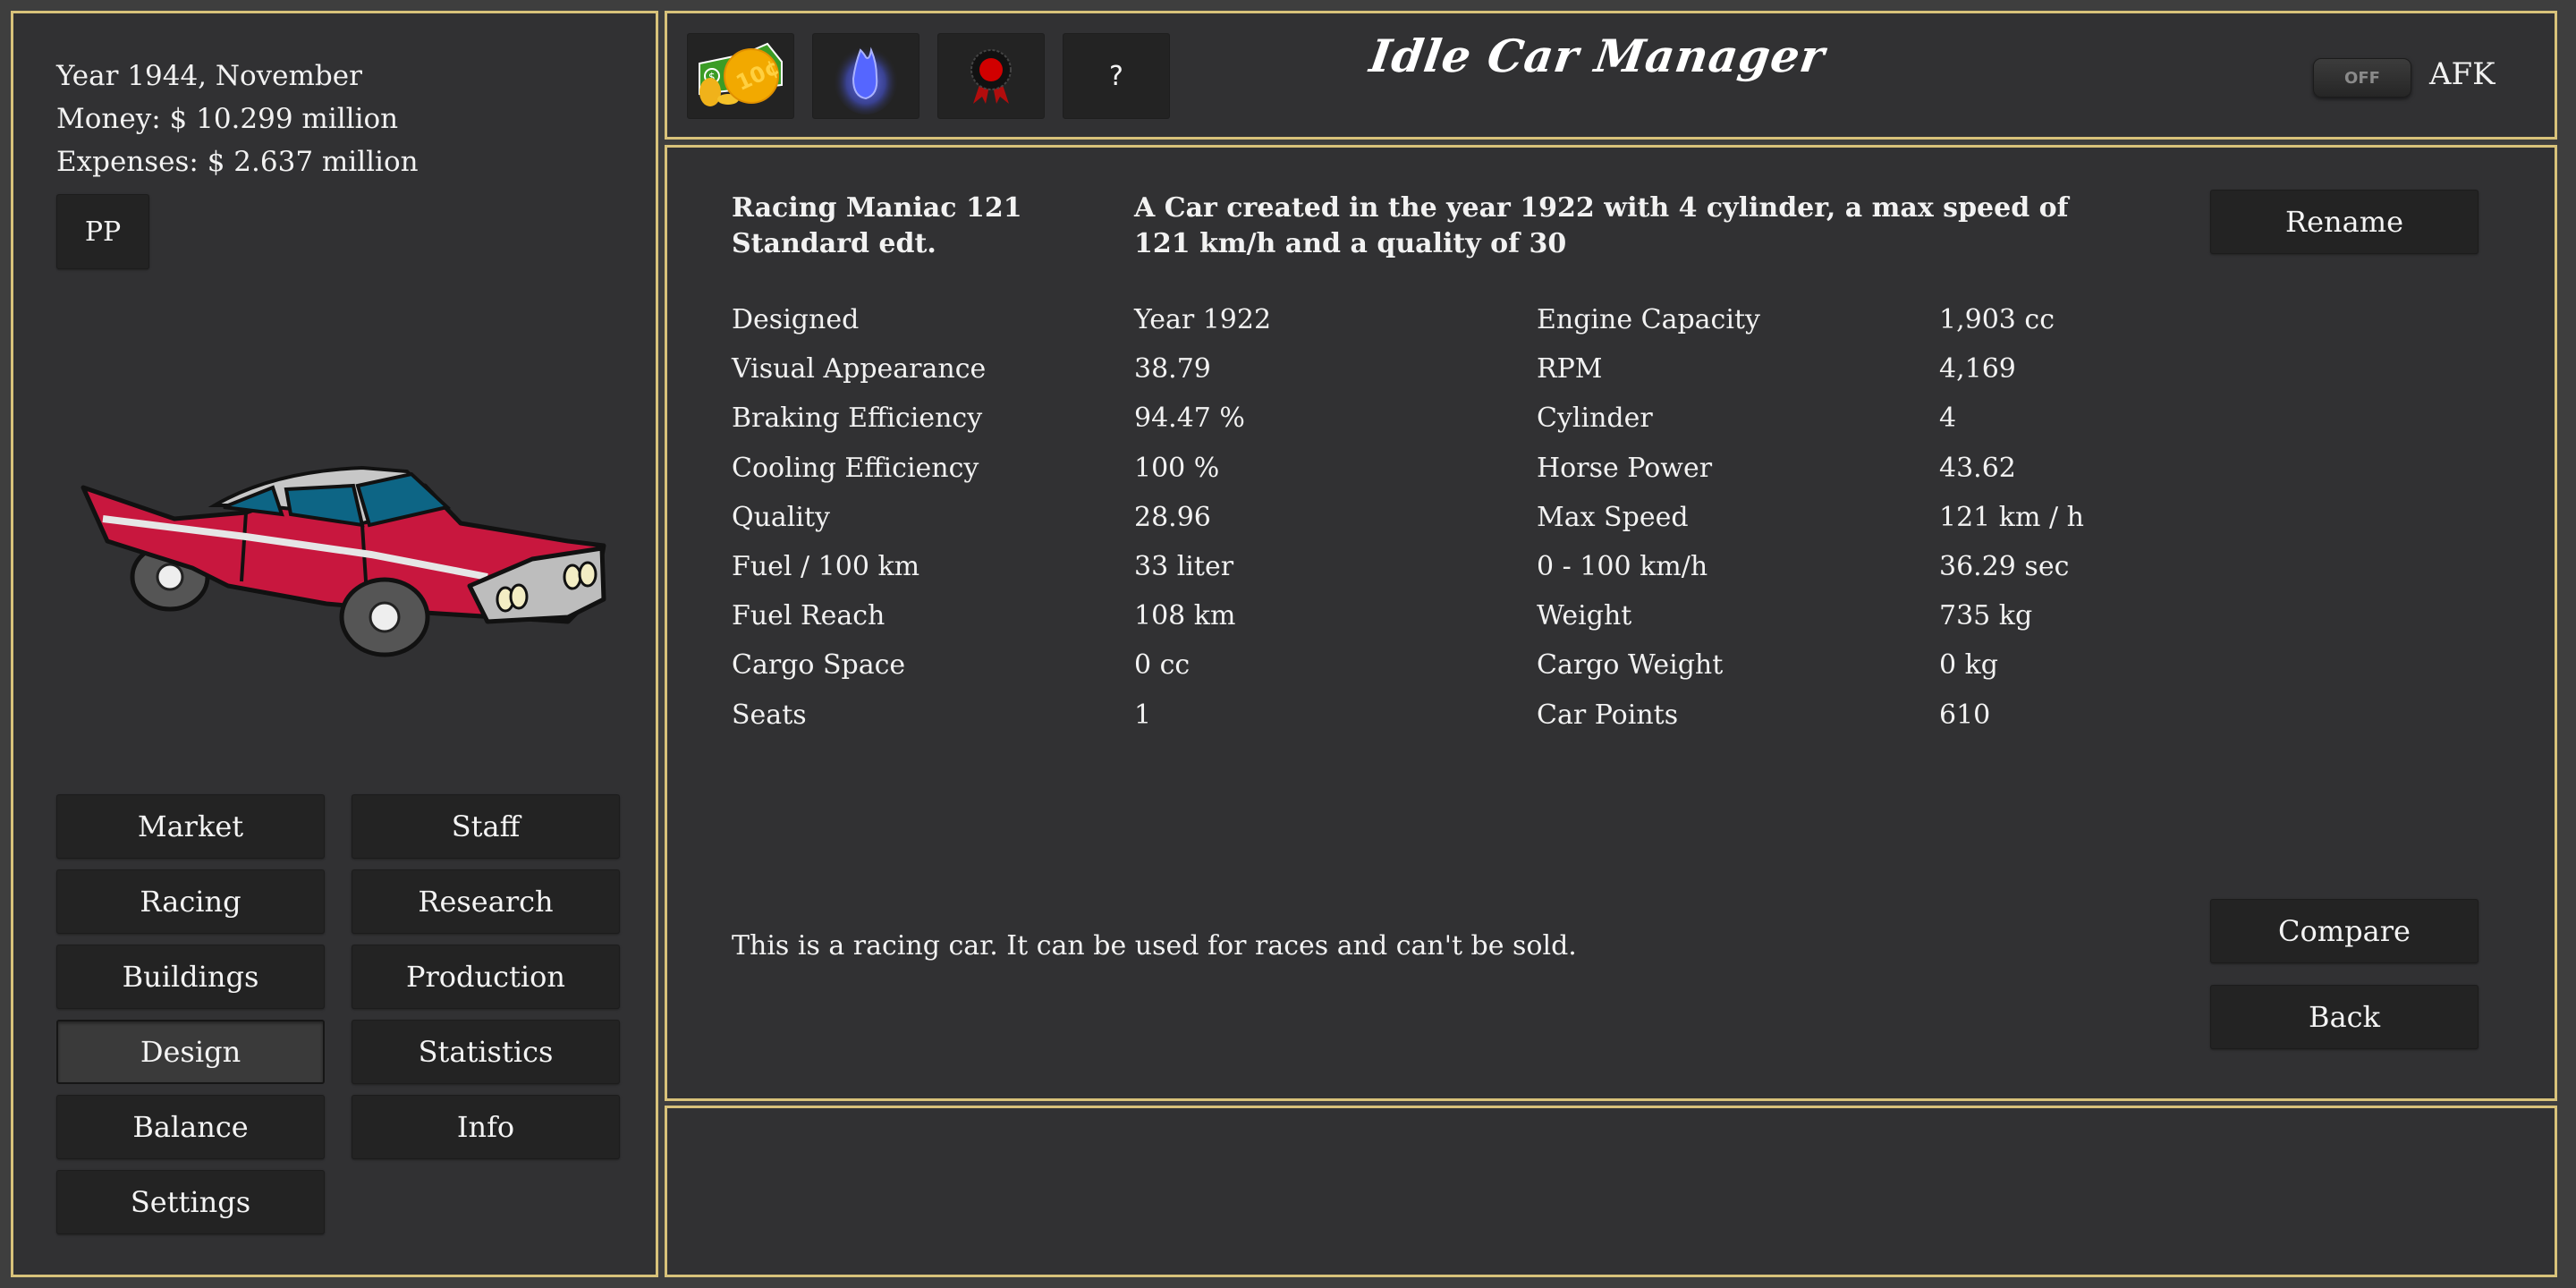 The width and height of the screenshot is (2576, 1288). I want to click on nav-info-button: Info, so click(486, 1127).